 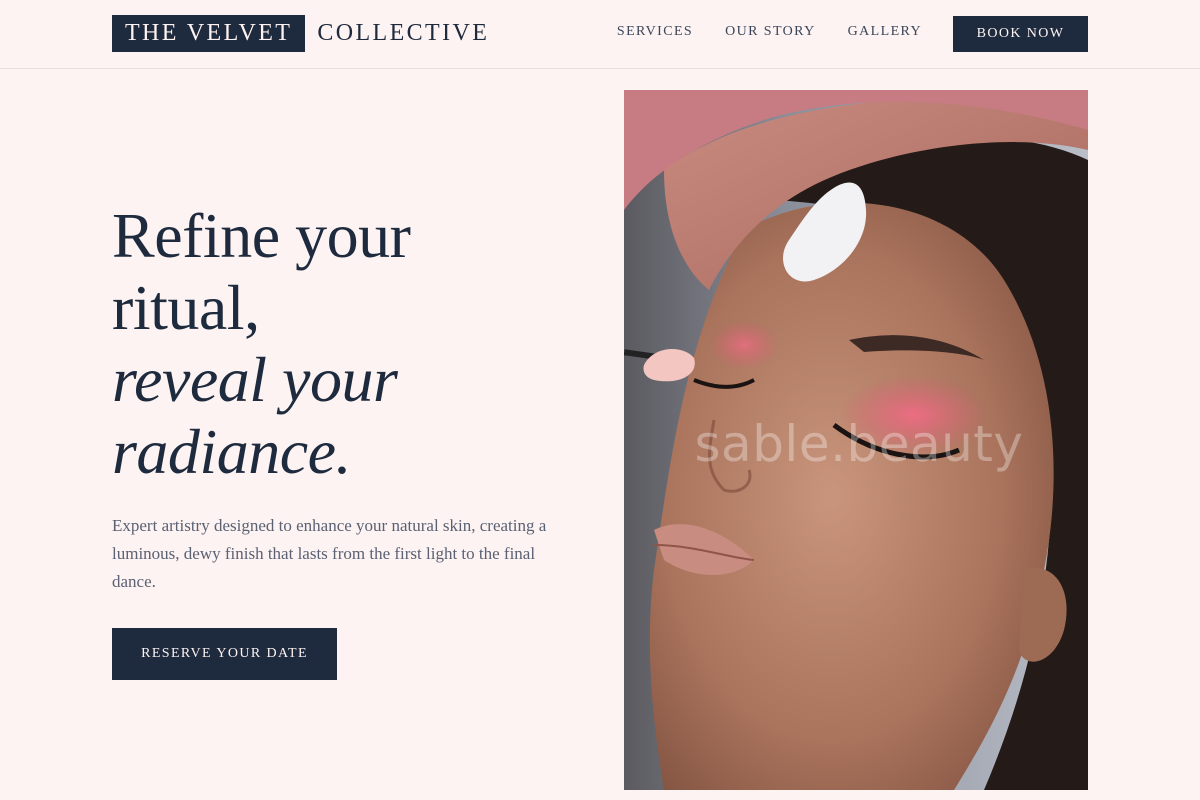 I want to click on nav-link-our-story: OUR STORY, so click(x=770, y=32).